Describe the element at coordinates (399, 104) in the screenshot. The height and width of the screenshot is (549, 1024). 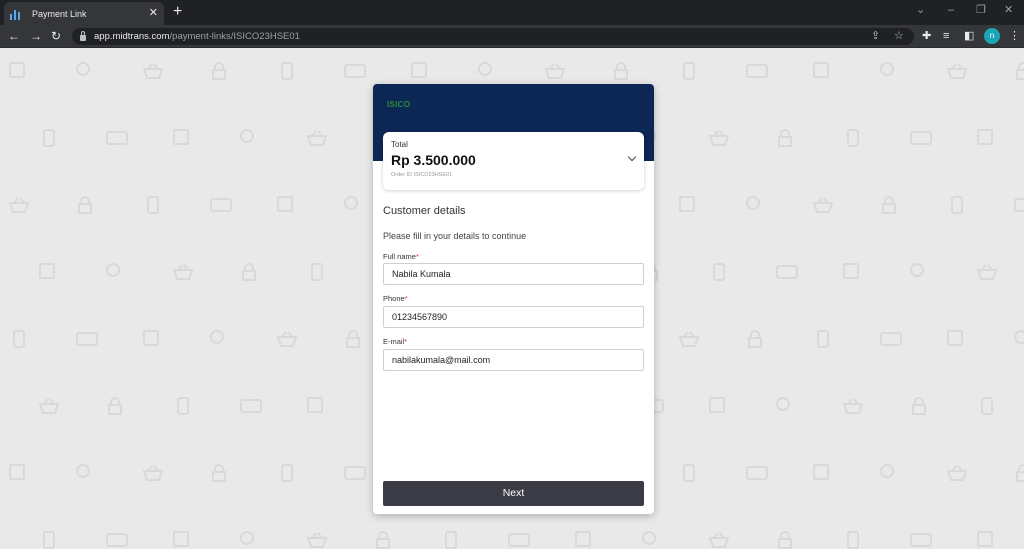
I see `merchant-logo: ISICO` at that location.